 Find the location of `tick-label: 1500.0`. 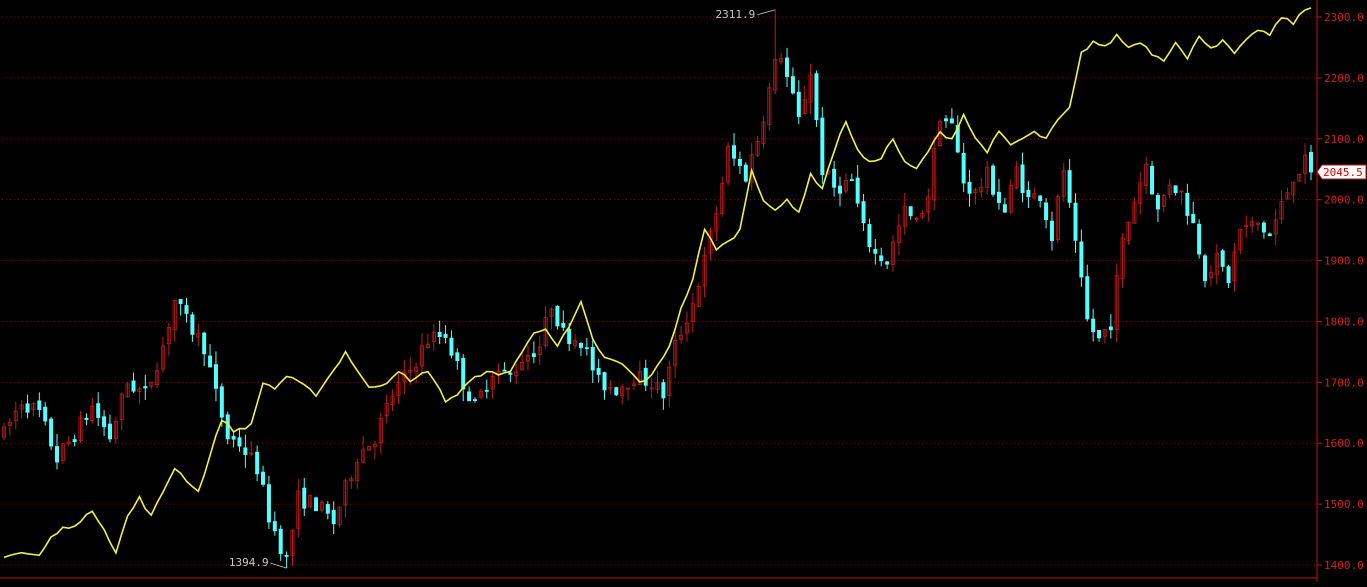

tick-label: 1500.0 is located at coordinates (1344, 504).